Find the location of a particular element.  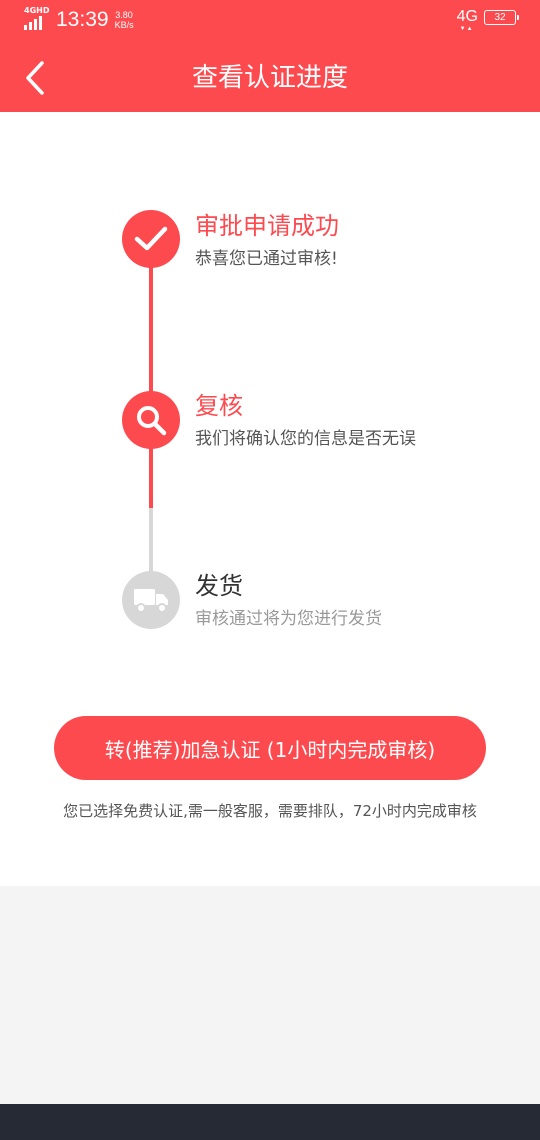

step-approved-title: 审批申请成功 is located at coordinates (267, 226).